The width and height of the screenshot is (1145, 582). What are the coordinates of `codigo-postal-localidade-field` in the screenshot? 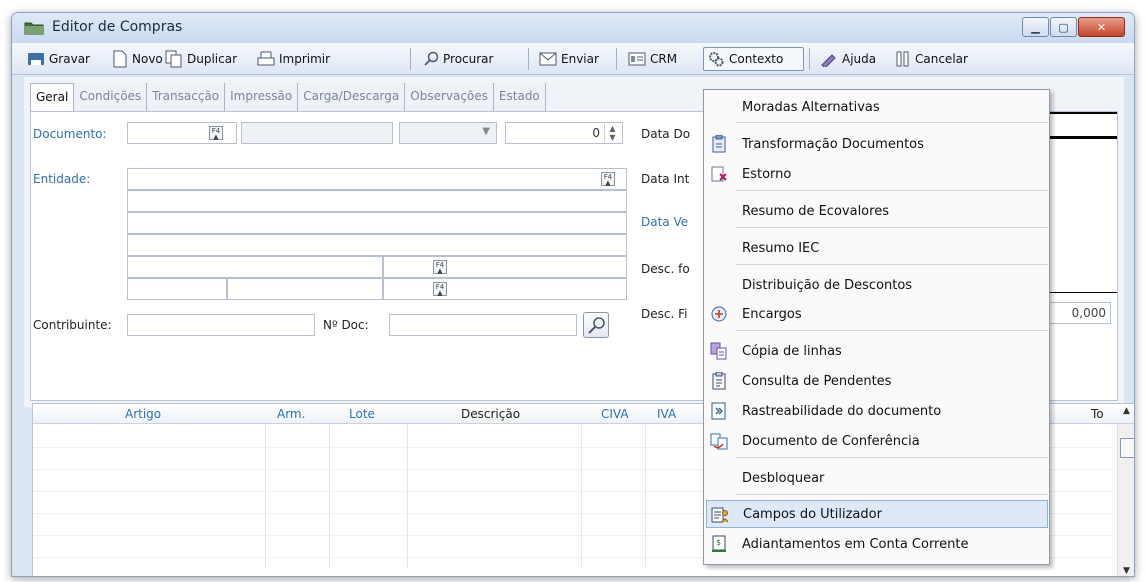 It's located at (305, 289).